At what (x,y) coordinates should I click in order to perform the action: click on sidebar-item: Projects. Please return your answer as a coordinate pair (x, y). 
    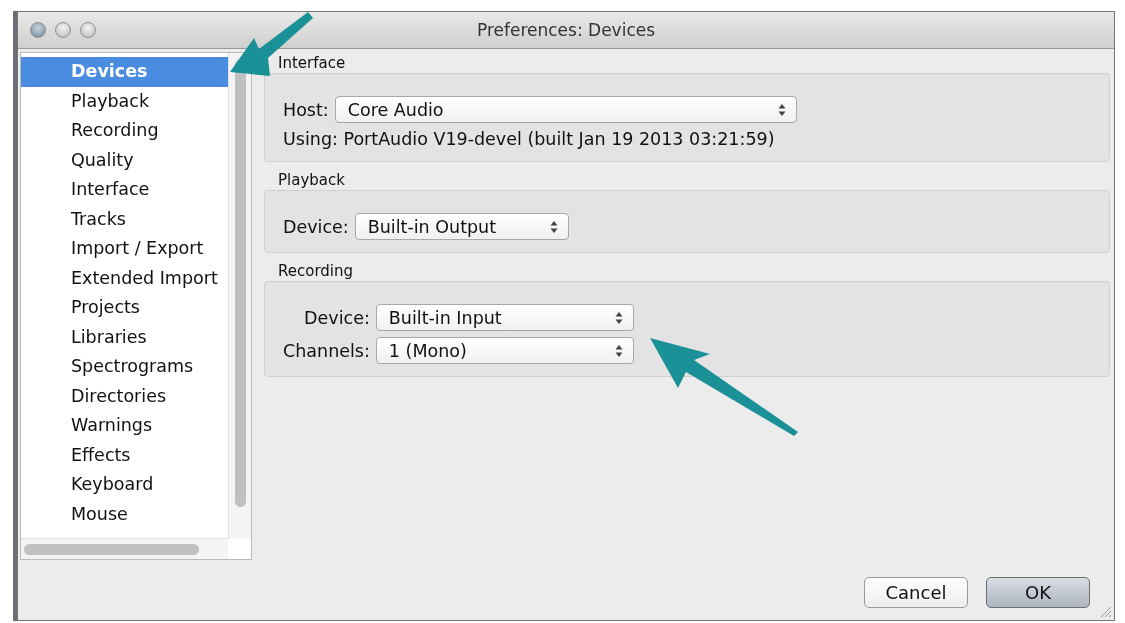
    Looking at the image, I should click on (124, 308).